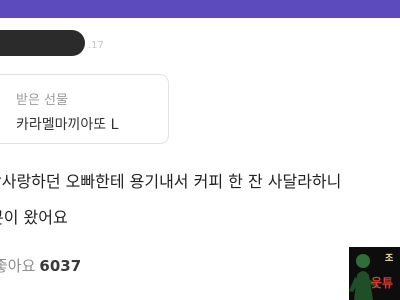  What do you see at coordinates (96, 45) in the screenshot?
I see `message-date: .17` at bounding box center [96, 45].